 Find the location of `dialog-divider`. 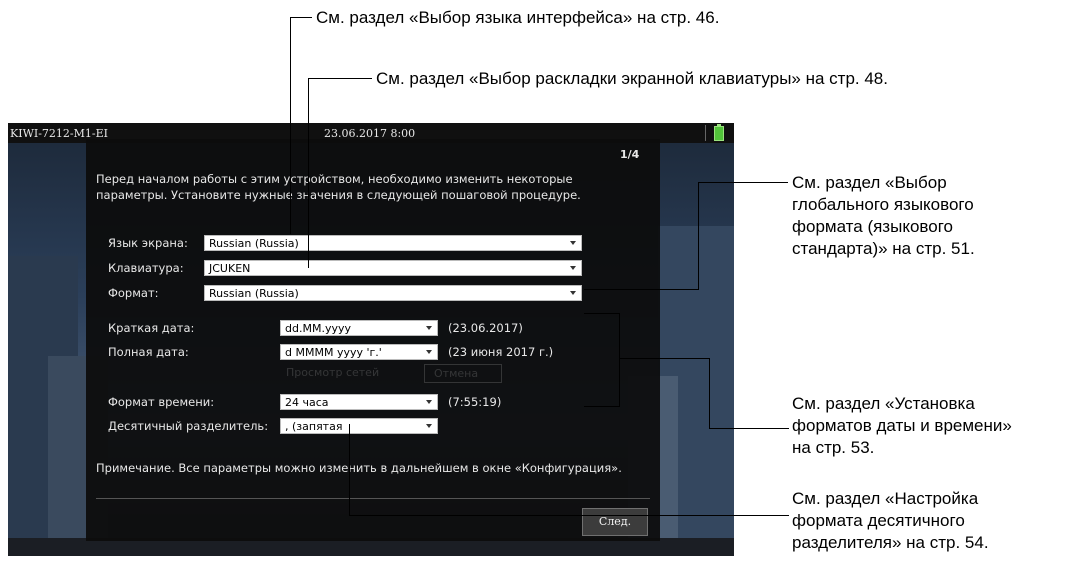

dialog-divider is located at coordinates (373, 498).